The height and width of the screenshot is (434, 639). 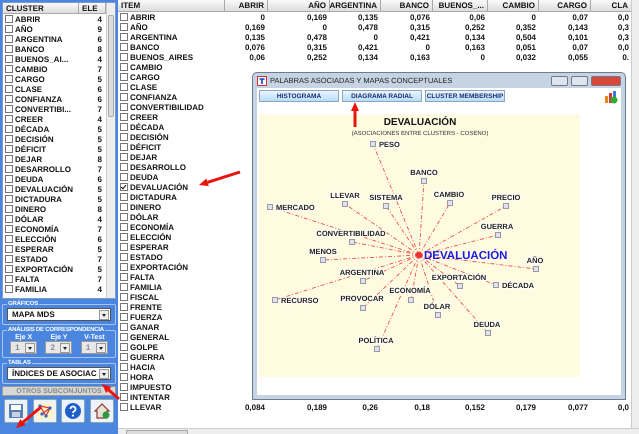 I want to click on column-header: CAMBIO, so click(x=513, y=6).